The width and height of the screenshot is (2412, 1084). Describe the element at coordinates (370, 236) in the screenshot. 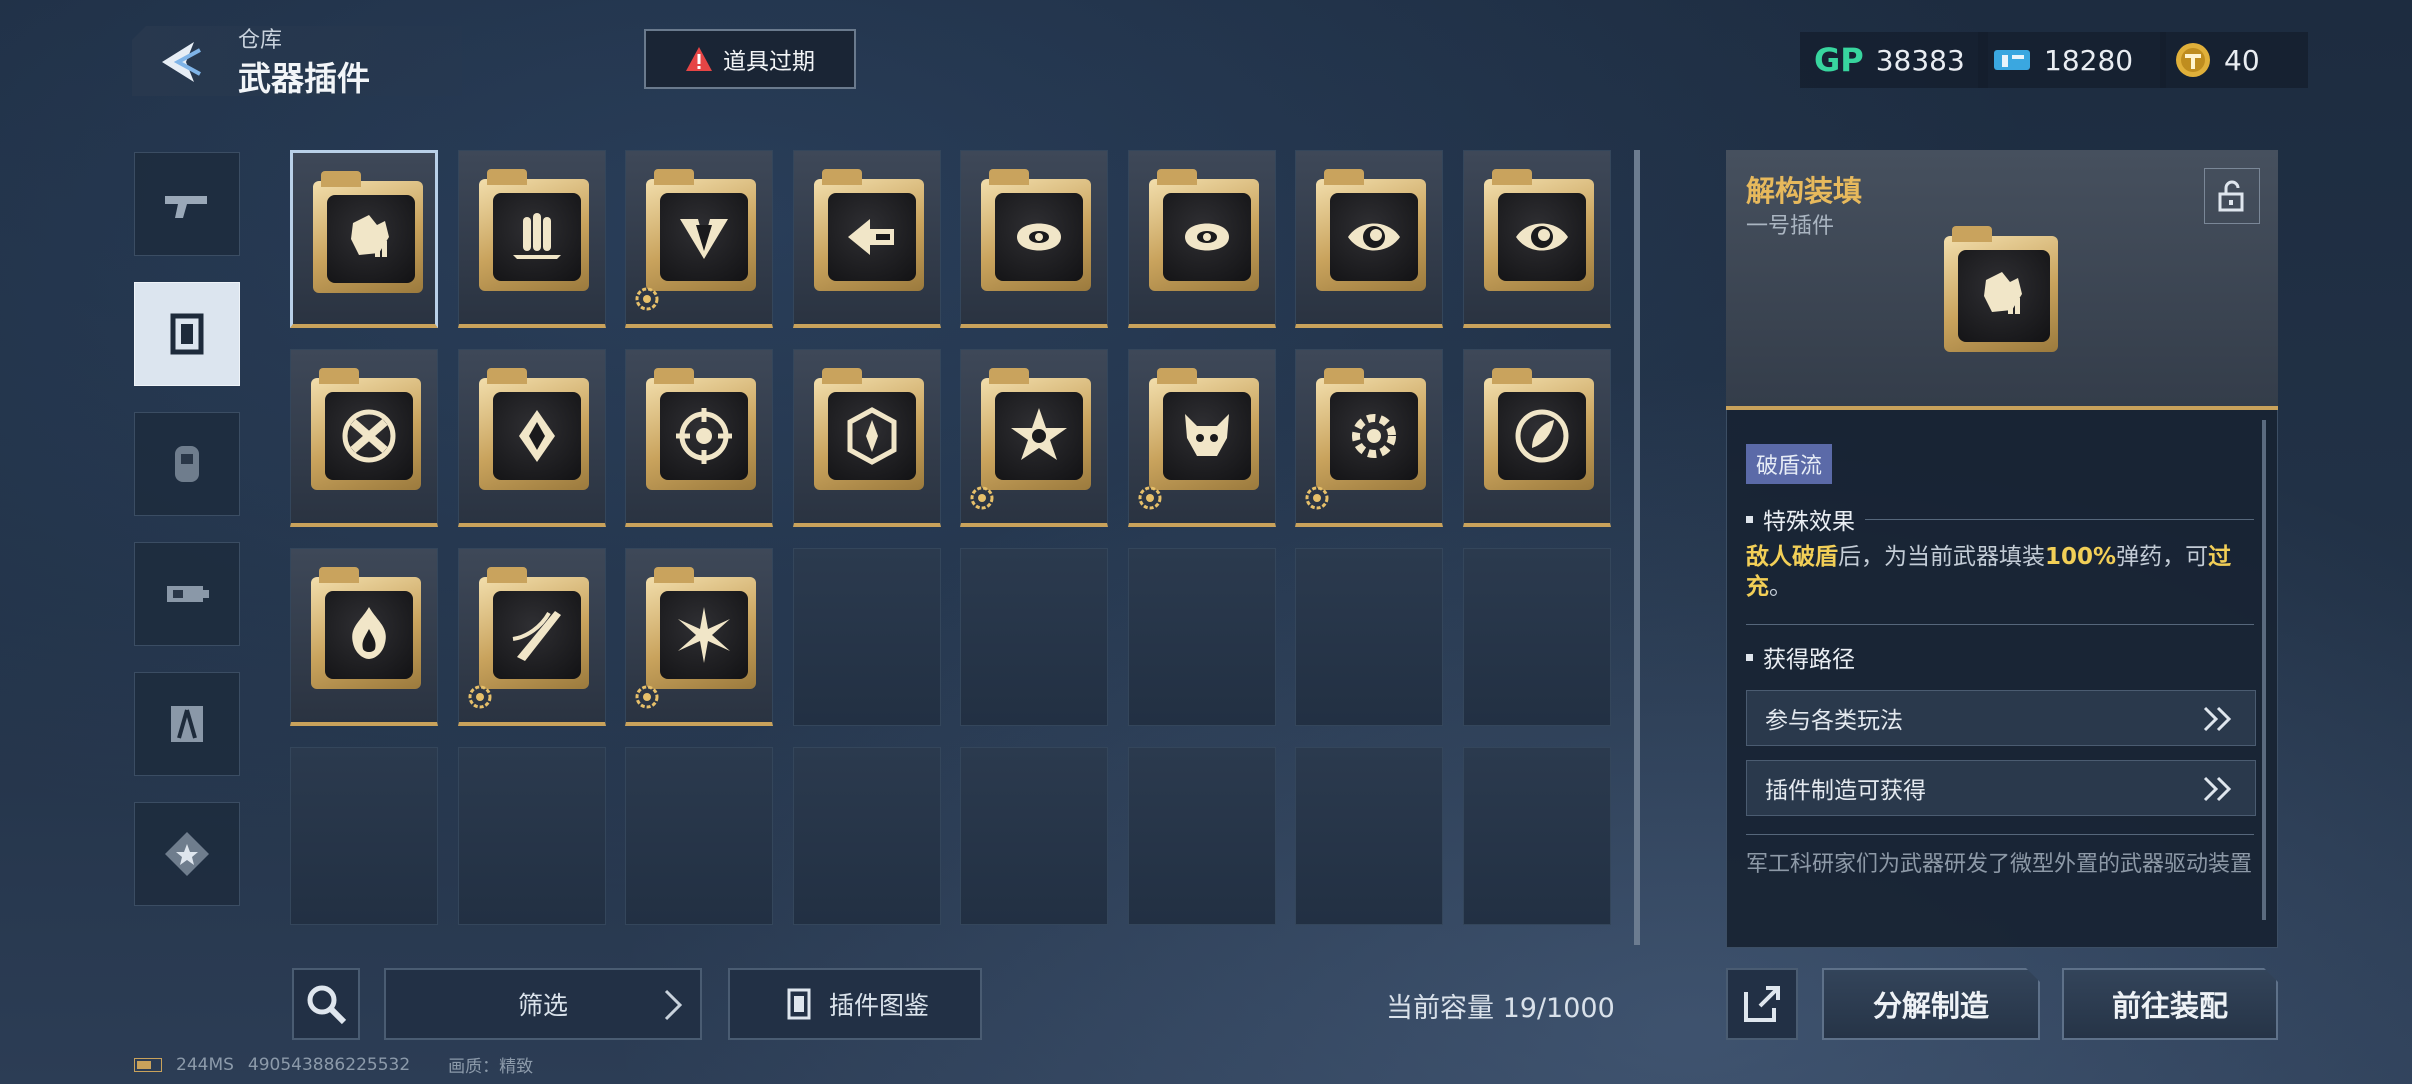

I see `fist-shield-icon` at that location.